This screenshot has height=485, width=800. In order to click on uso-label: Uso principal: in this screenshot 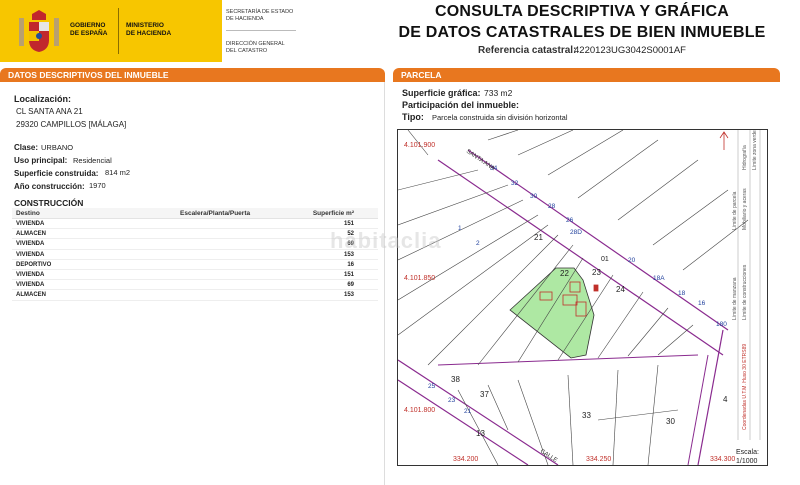, I will do `click(41, 160)`.